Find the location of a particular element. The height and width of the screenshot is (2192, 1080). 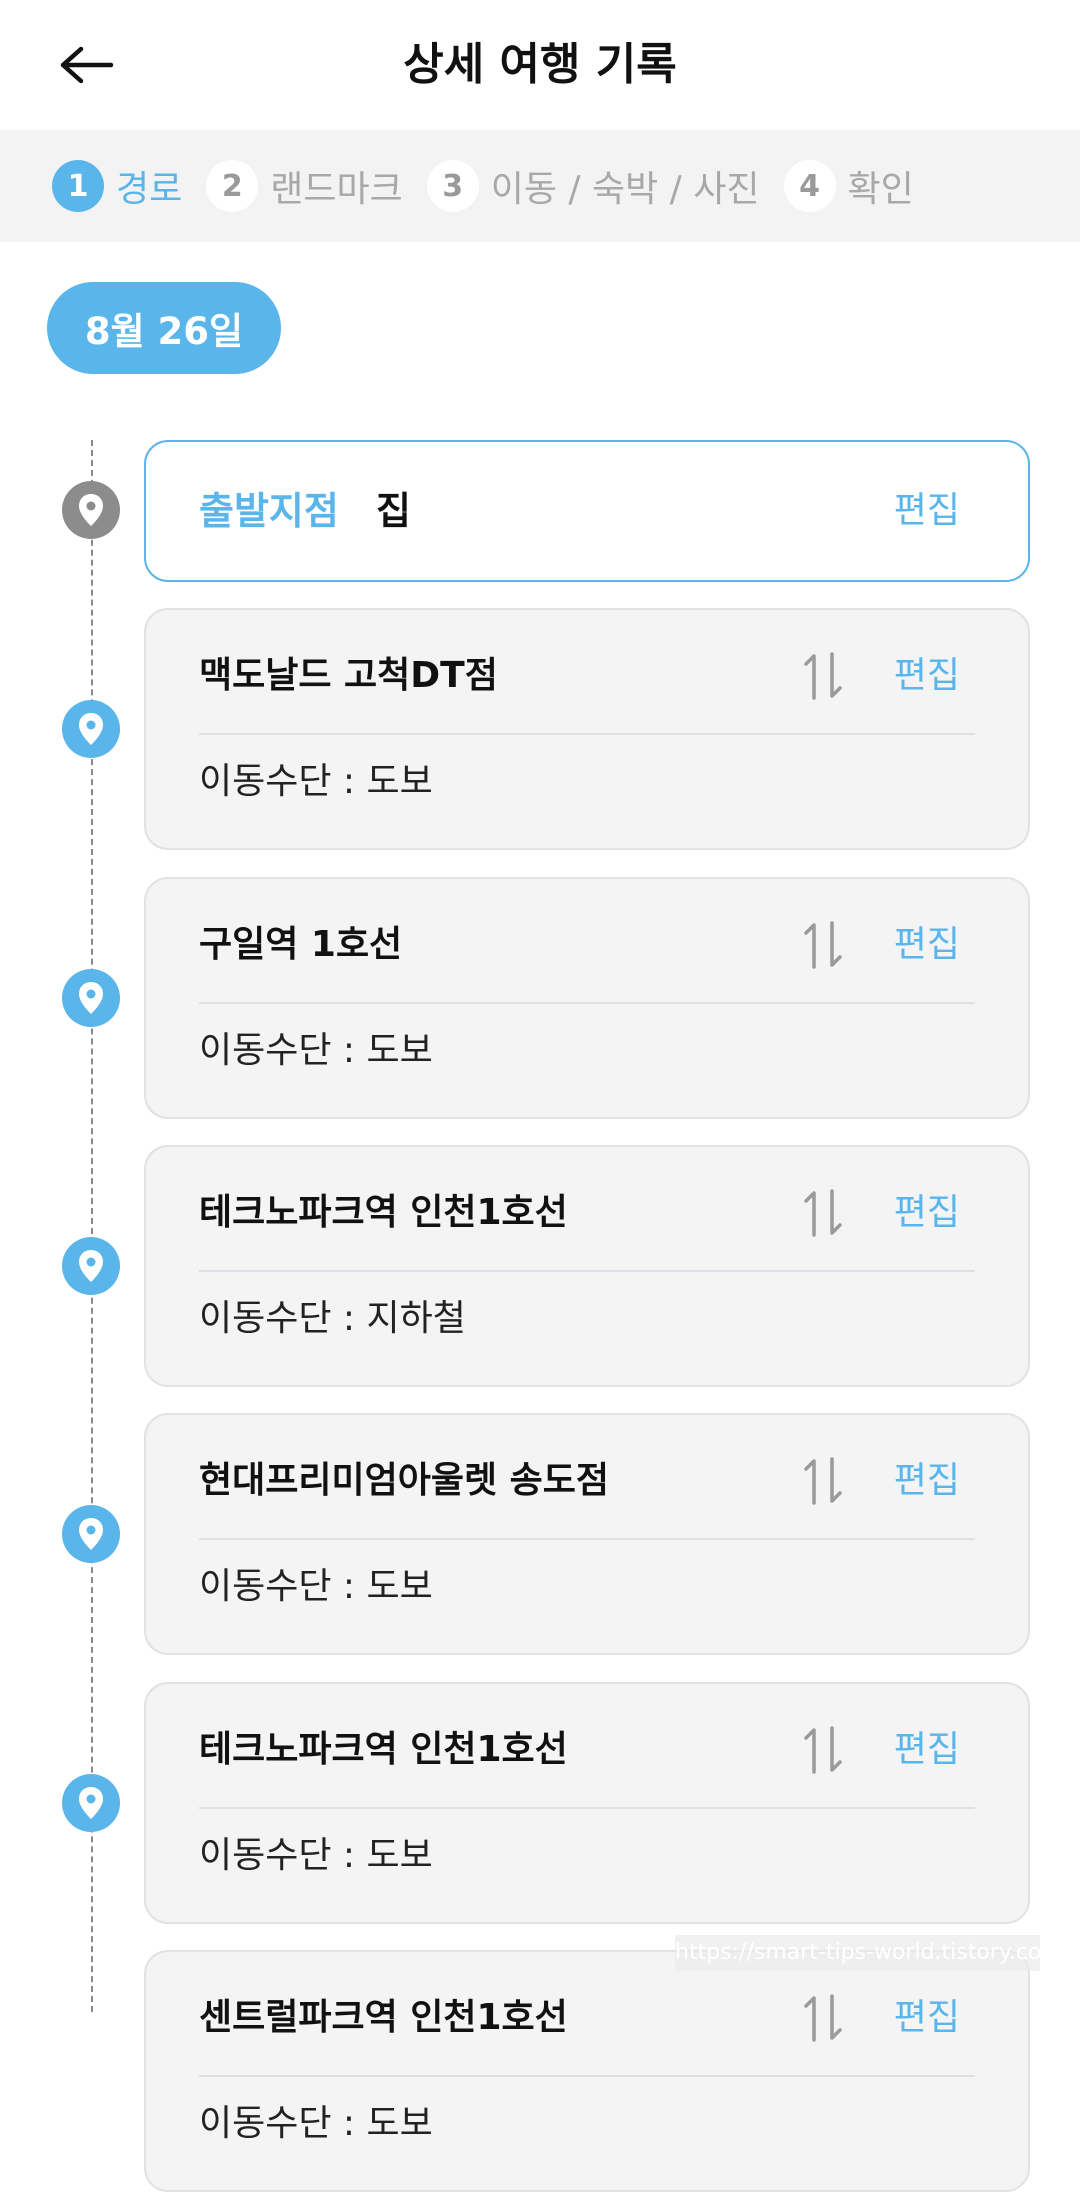

route-stop-card: 맥도날드 고척DT점 편집 이동수단 : 도보 is located at coordinates (587, 729).